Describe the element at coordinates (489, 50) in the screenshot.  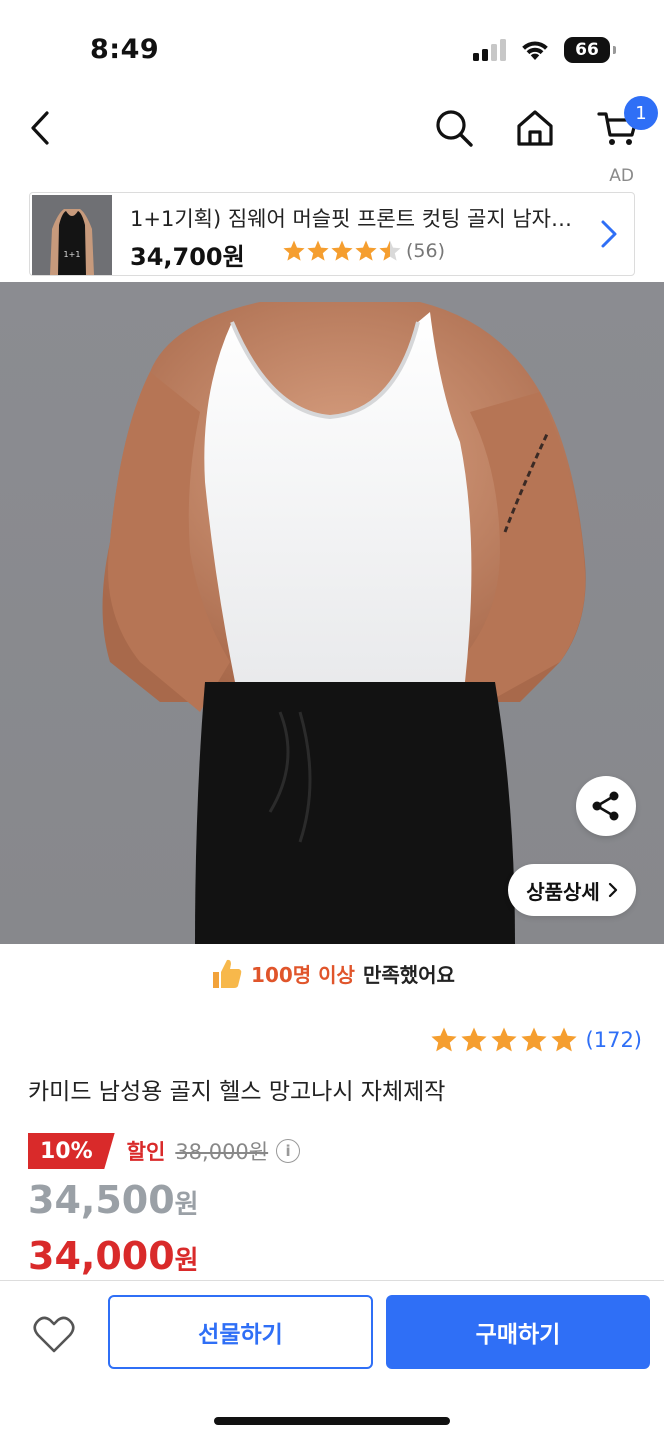
I see `signal-icon` at that location.